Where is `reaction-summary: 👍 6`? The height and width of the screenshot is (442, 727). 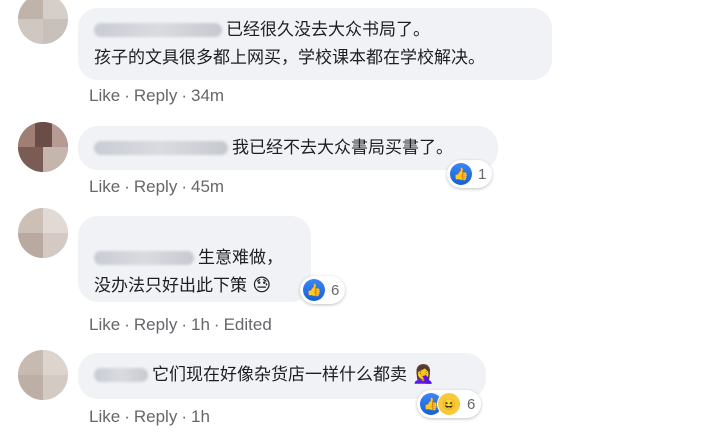 reaction-summary: 👍 6 is located at coordinates (323, 290).